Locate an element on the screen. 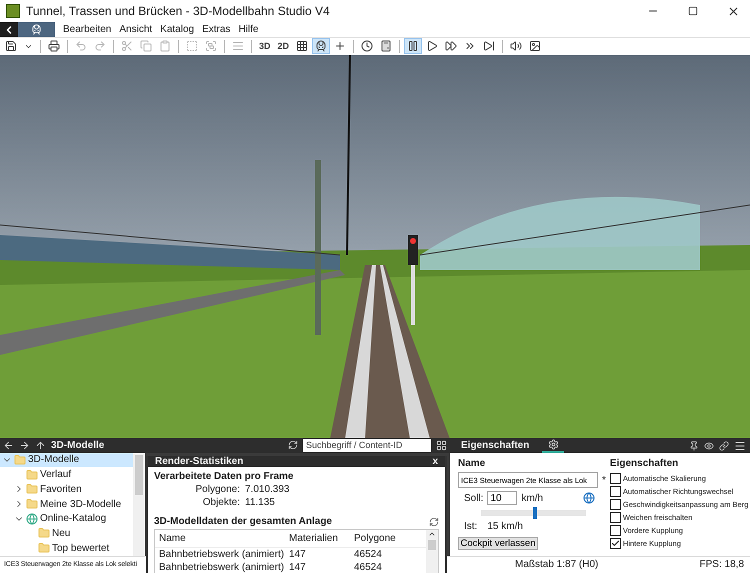 The height and width of the screenshot is (573, 750). menu-item: Extras is located at coordinates (216, 29).